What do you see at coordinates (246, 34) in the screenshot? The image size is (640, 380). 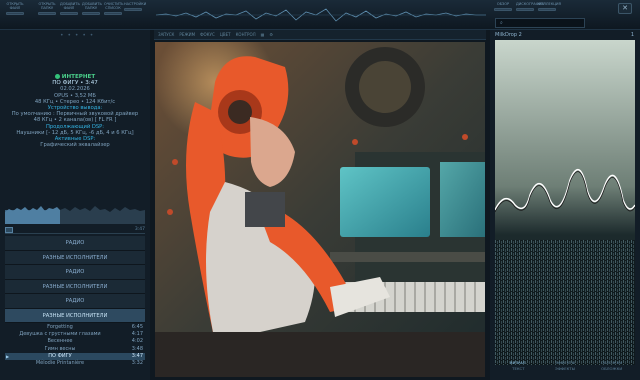 I see `artwork-tool: КОНТРОЛ` at bounding box center [246, 34].